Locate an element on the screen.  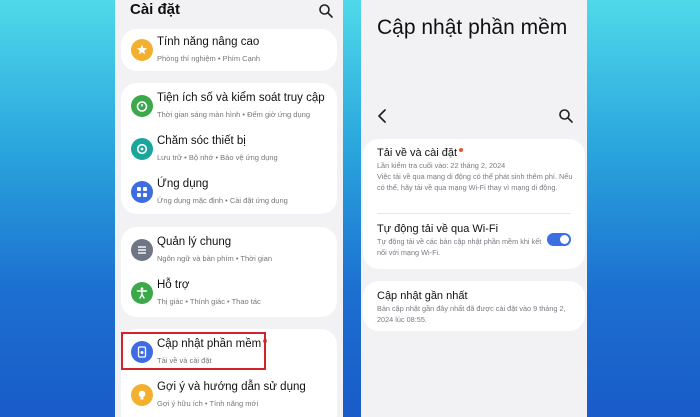
page-title: Cài đặt is located at coordinates (155, 9).